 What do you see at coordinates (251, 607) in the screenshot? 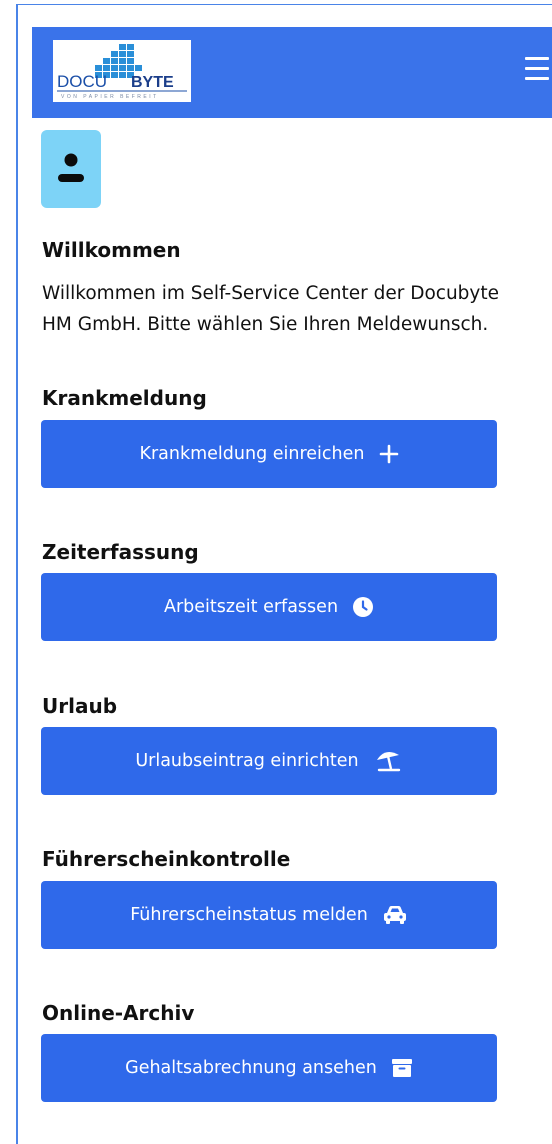
I see `button-label: Arbeitszeit erfassen` at bounding box center [251, 607].